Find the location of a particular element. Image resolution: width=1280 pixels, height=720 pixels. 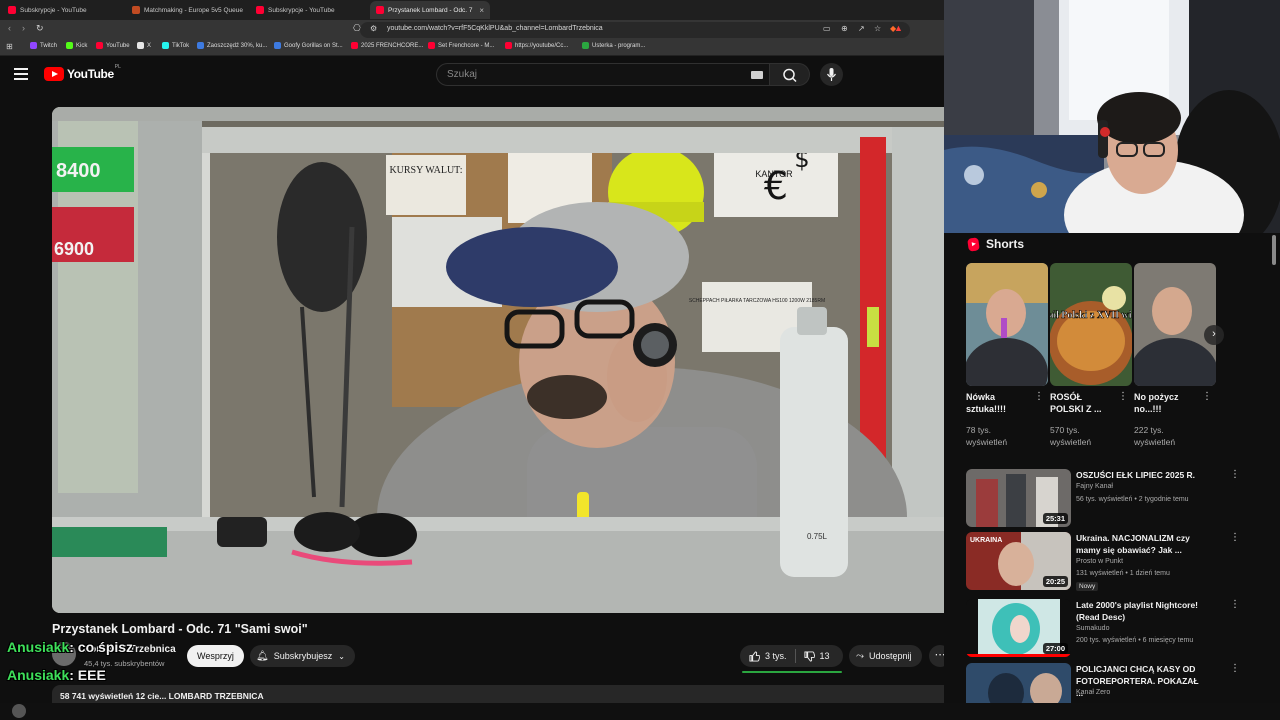

short-views: 570 tys. wyświetleń is located at coordinates (1071, 436).